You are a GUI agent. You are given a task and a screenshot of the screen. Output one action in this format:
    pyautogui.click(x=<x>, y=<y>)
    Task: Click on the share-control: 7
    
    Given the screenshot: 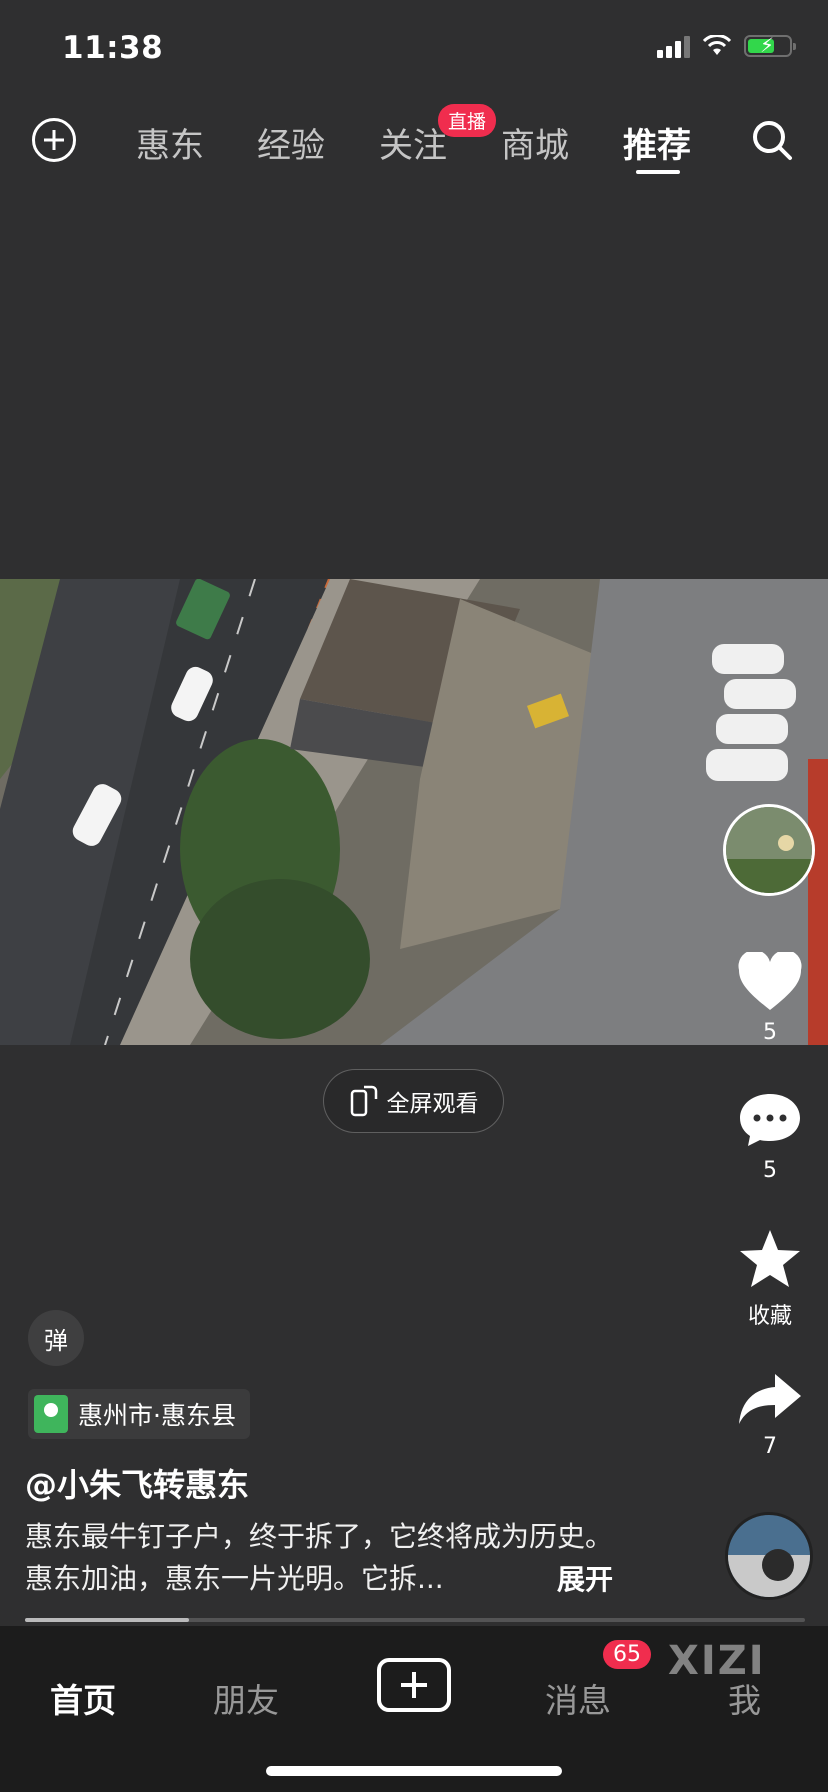 What is the action you would take?
    pyautogui.click(x=770, y=1415)
    